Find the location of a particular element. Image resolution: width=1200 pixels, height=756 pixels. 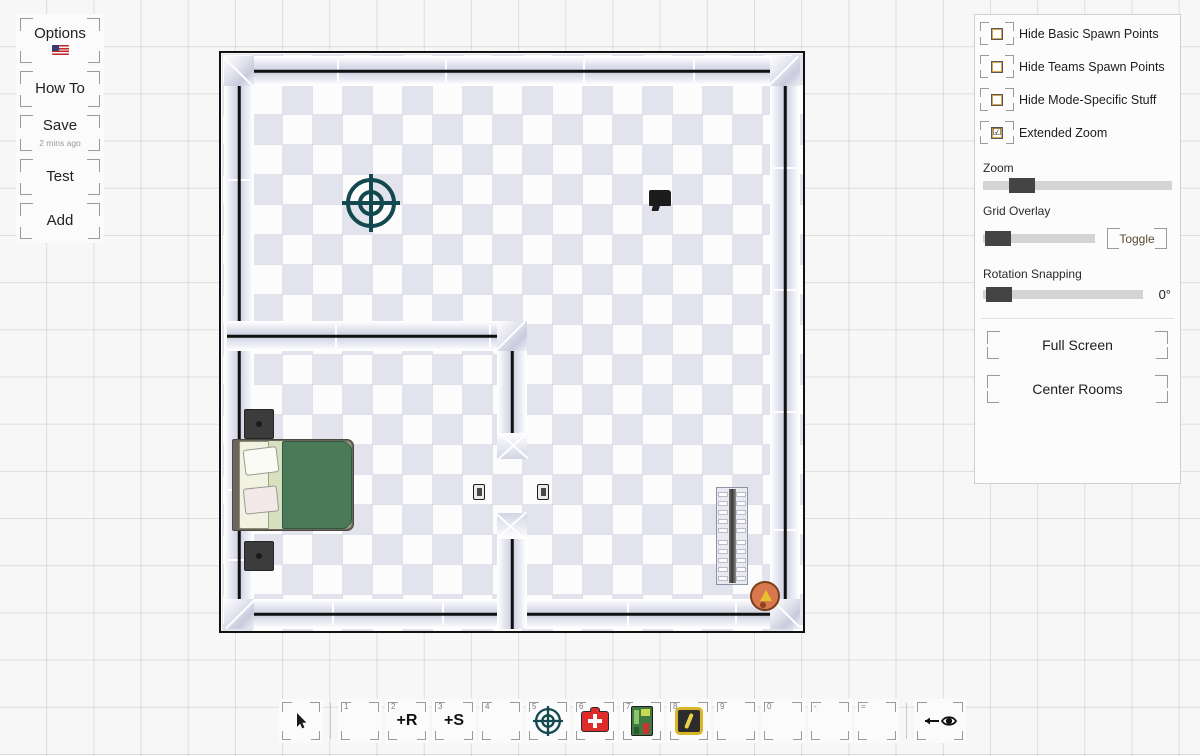

toolbar-slot-2-room: 2 +R is located at coordinates (407, 721).